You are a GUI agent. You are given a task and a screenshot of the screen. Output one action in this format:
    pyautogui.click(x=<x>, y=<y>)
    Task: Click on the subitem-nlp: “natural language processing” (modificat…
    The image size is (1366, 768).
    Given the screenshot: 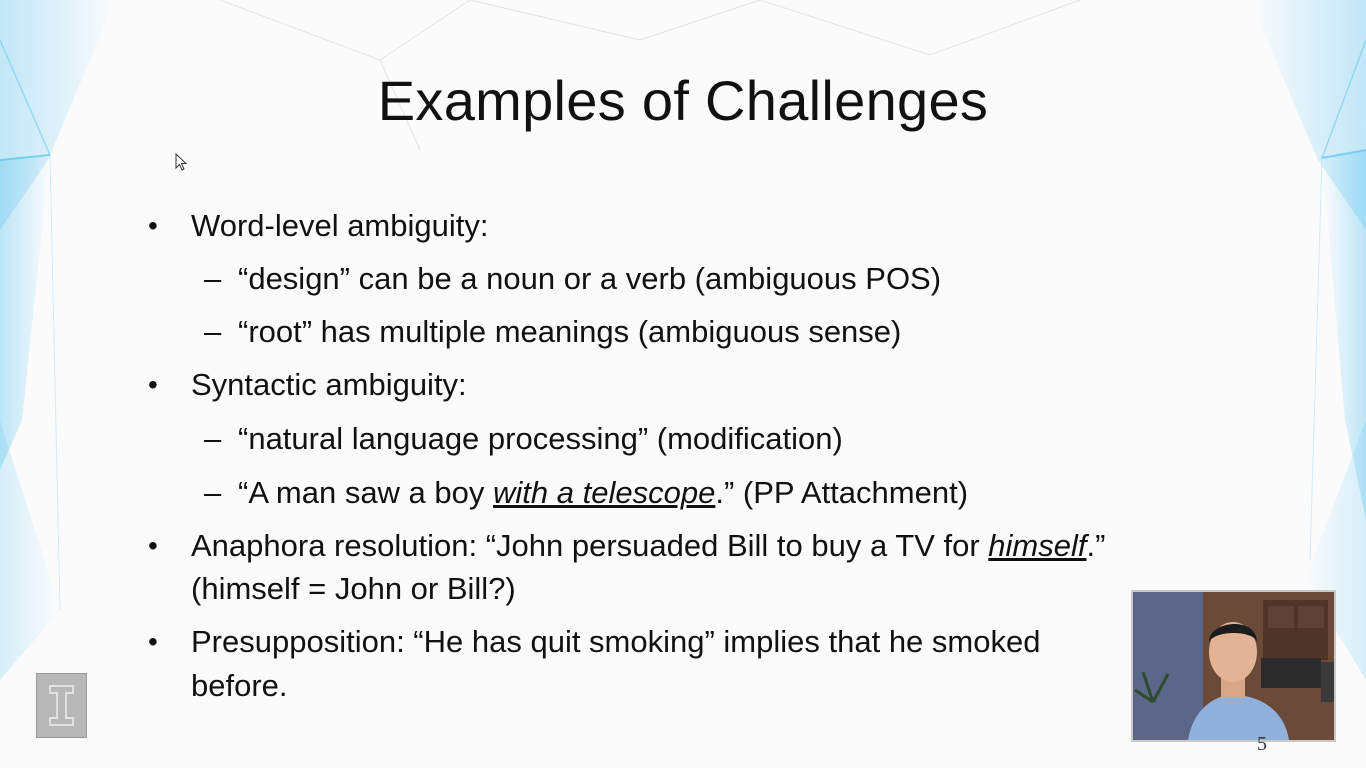 What is the action you would take?
    pyautogui.click(x=540, y=438)
    